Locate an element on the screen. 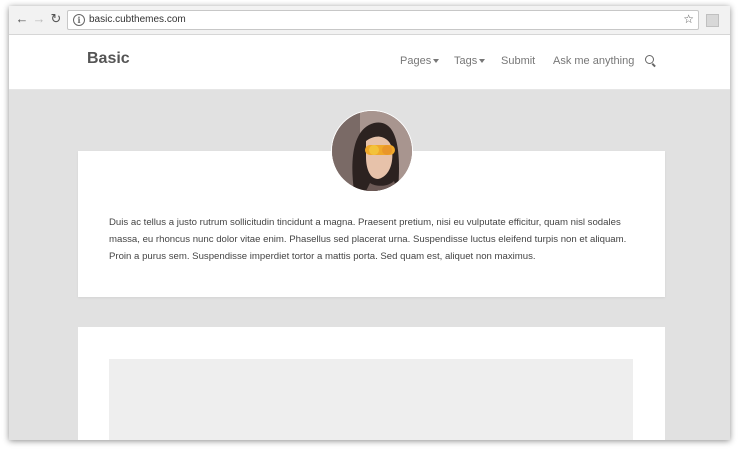 The width and height of the screenshot is (741, 451). nav-pages: Pages is located at coordinates (420, 61).